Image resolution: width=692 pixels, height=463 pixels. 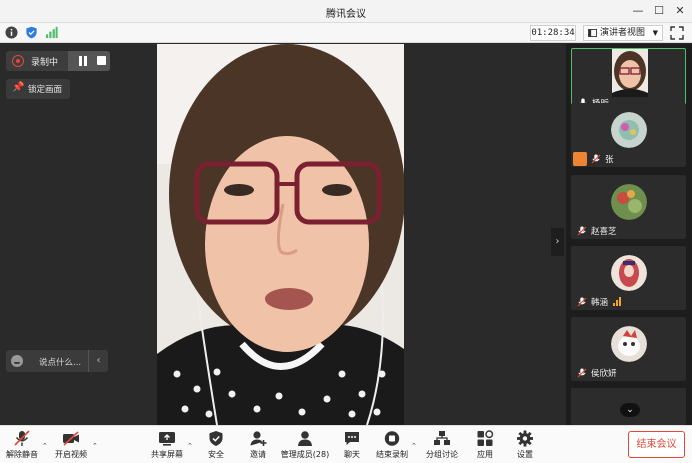 I want to click on signal-icon, so click(x=51, y=32).